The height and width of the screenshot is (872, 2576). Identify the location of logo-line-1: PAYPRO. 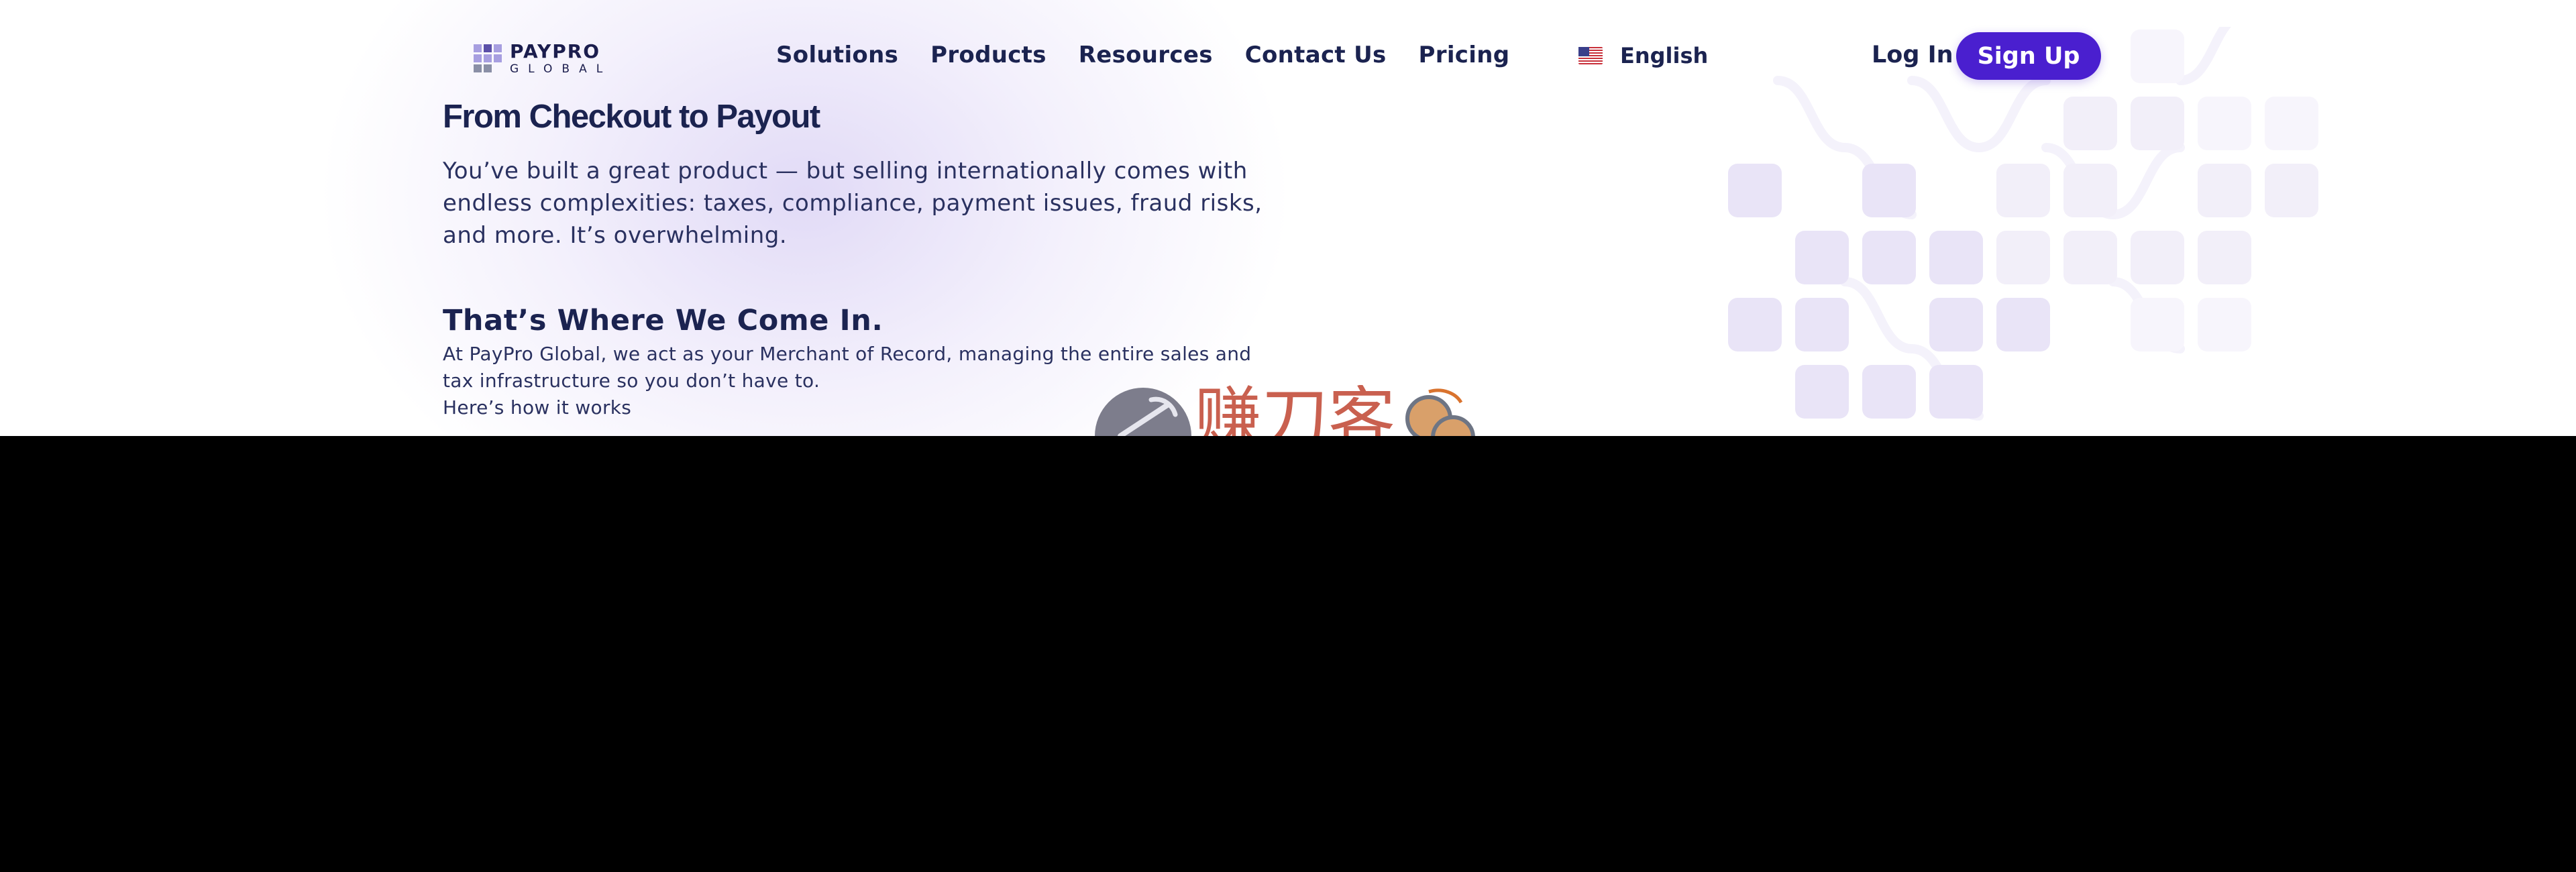
(555, 51).